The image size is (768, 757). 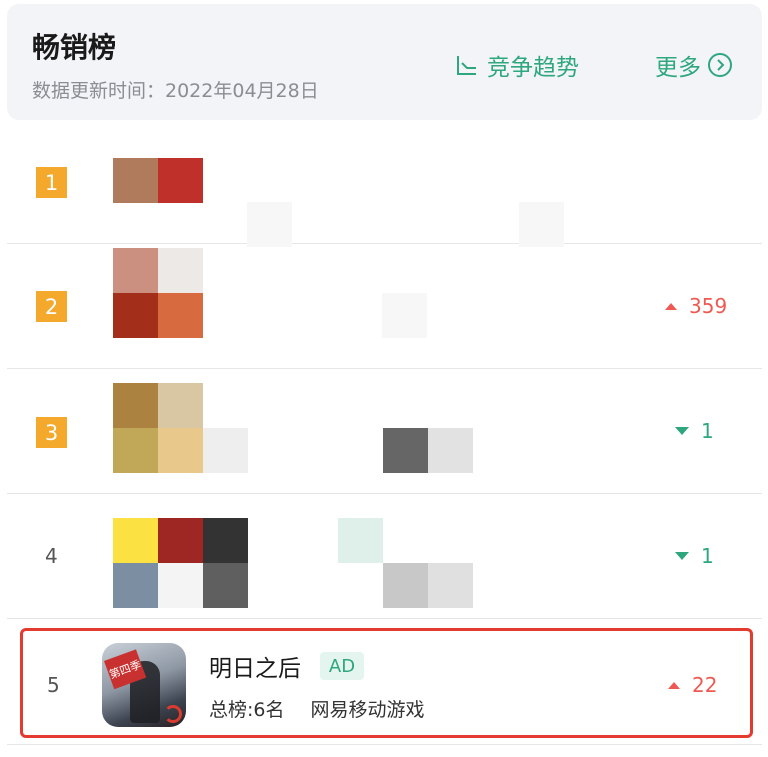 What do you see at coordinates (51, 306) in the screenshot?
I see `rank-badge: 2` at bounding box center [51, 306].